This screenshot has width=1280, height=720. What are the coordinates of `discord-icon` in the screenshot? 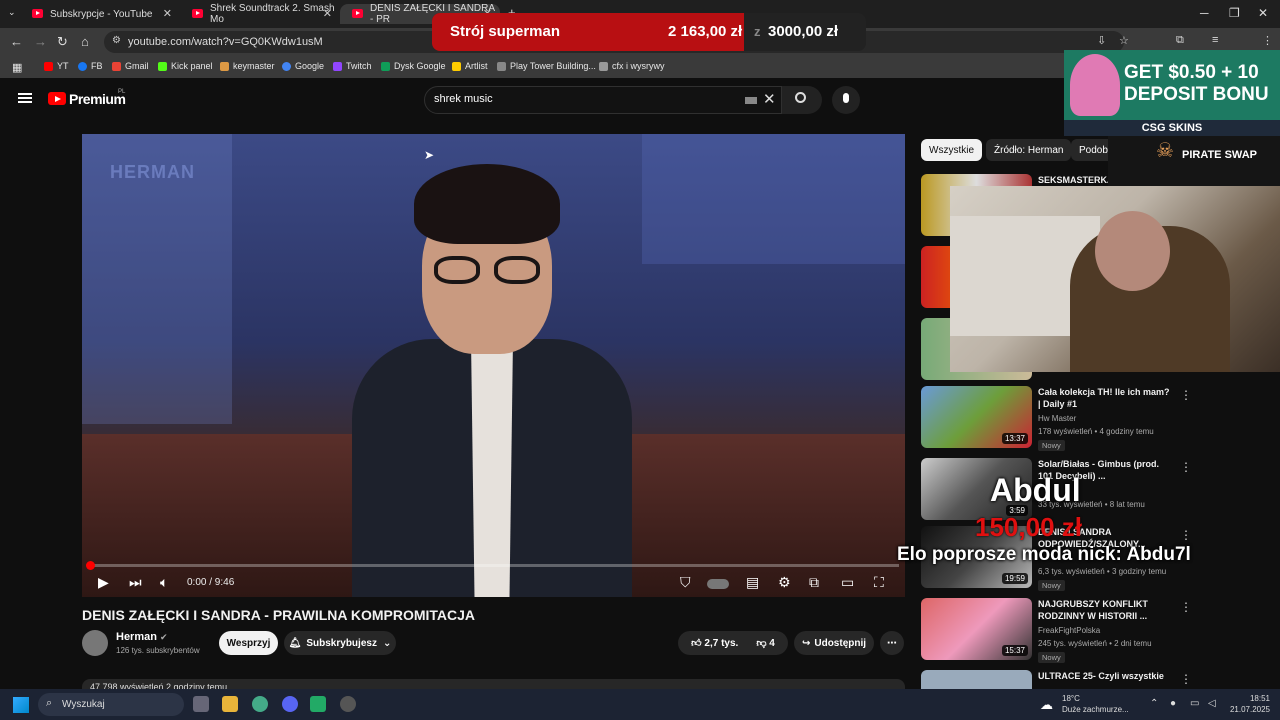 It's located at (290, 704).